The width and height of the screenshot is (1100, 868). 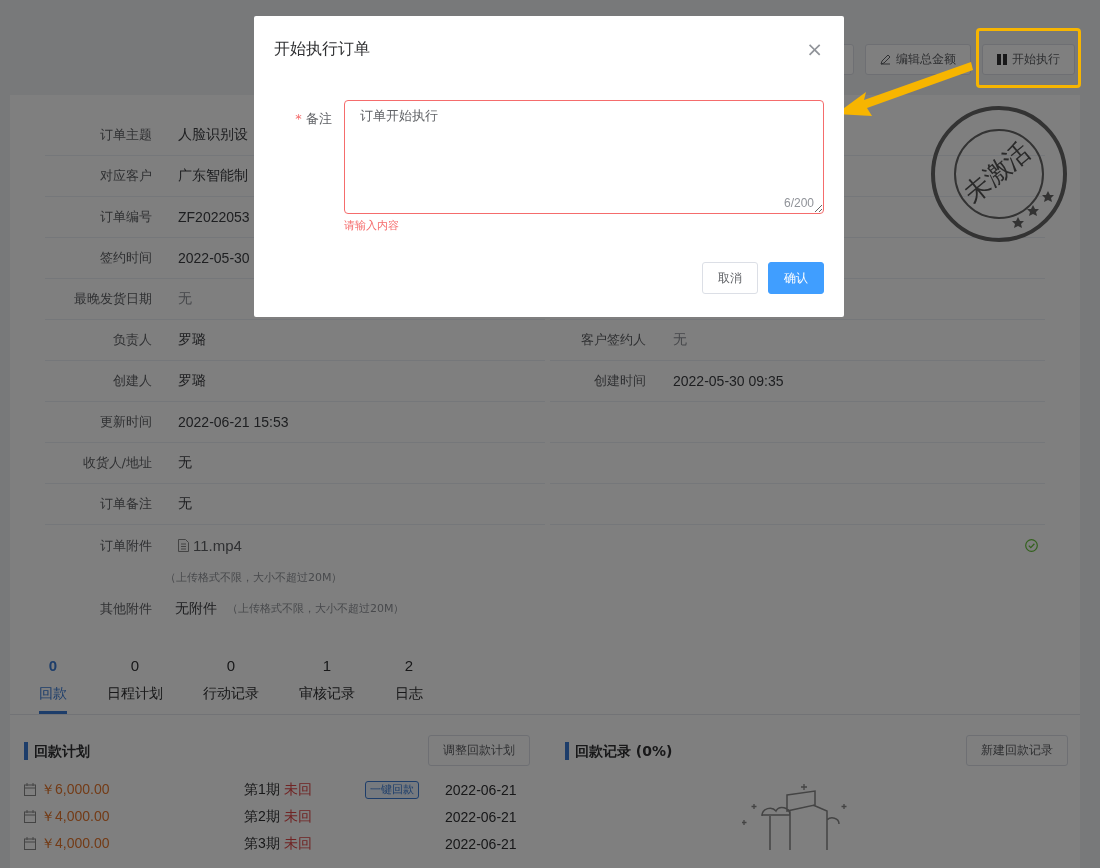 I want to click on section-title: 回款记录 (0%), so click(x=619, y=750).